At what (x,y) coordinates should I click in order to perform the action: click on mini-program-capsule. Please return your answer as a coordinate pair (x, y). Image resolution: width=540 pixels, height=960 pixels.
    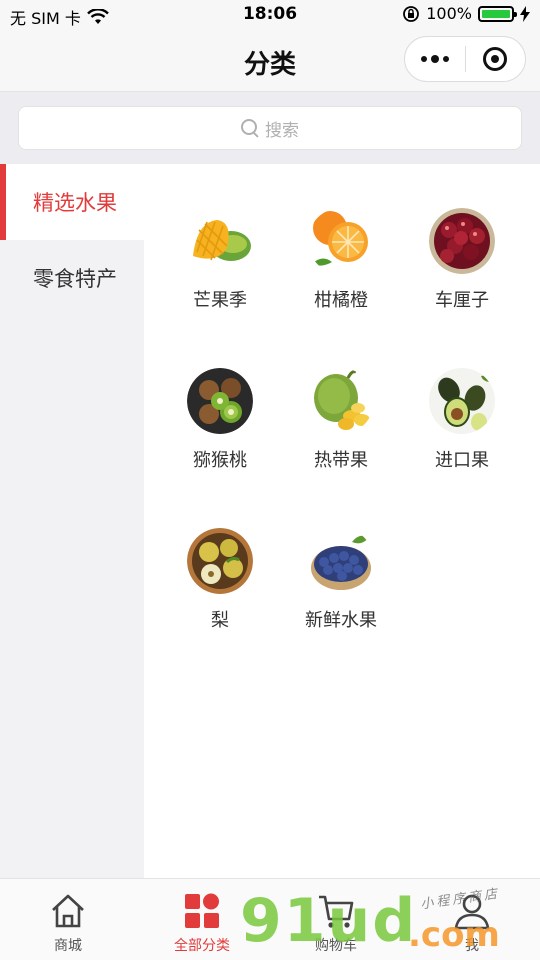
    Looking at the image, I should click on (465, 59).